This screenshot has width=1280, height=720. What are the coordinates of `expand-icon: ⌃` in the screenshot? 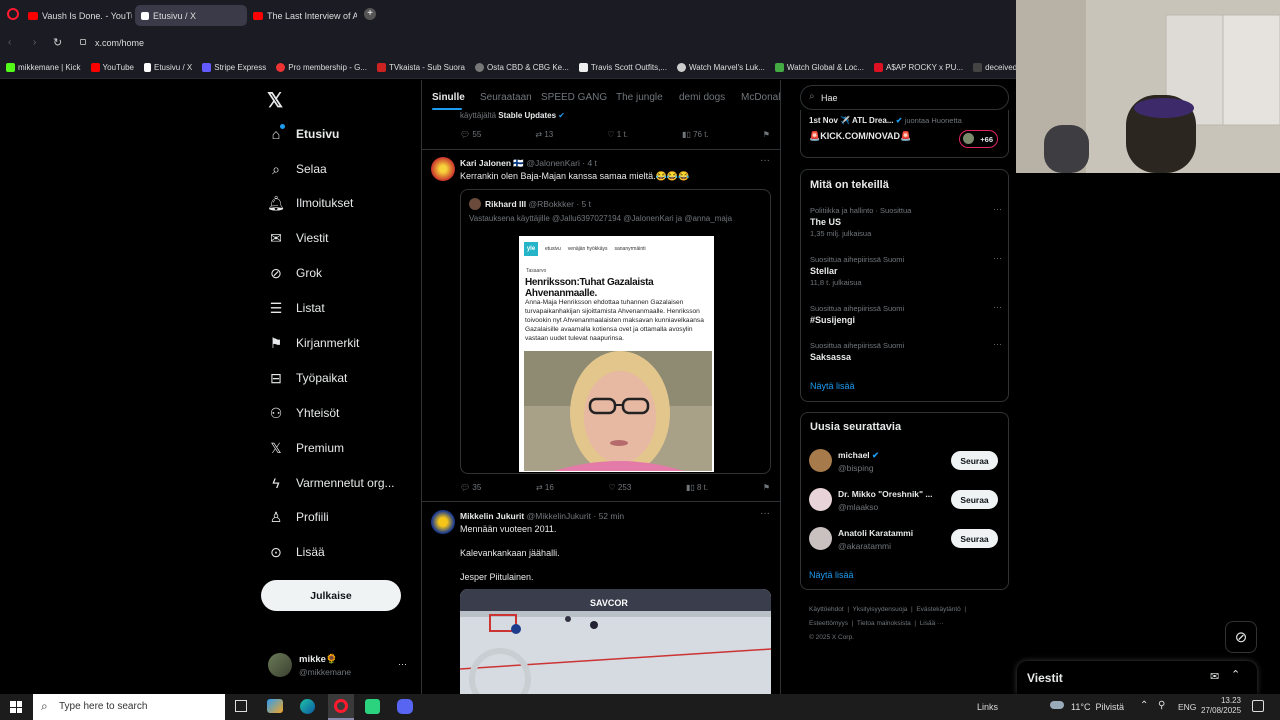 It's located at (1235, 674).